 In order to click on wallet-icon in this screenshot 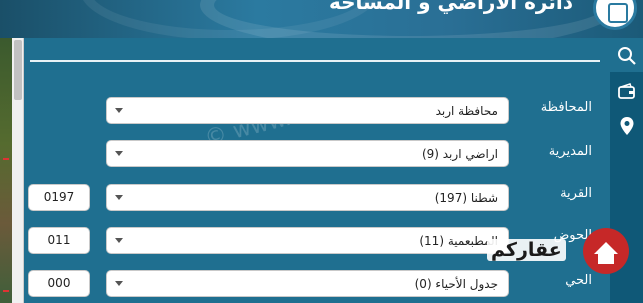, I will do `click(626, 91)`.